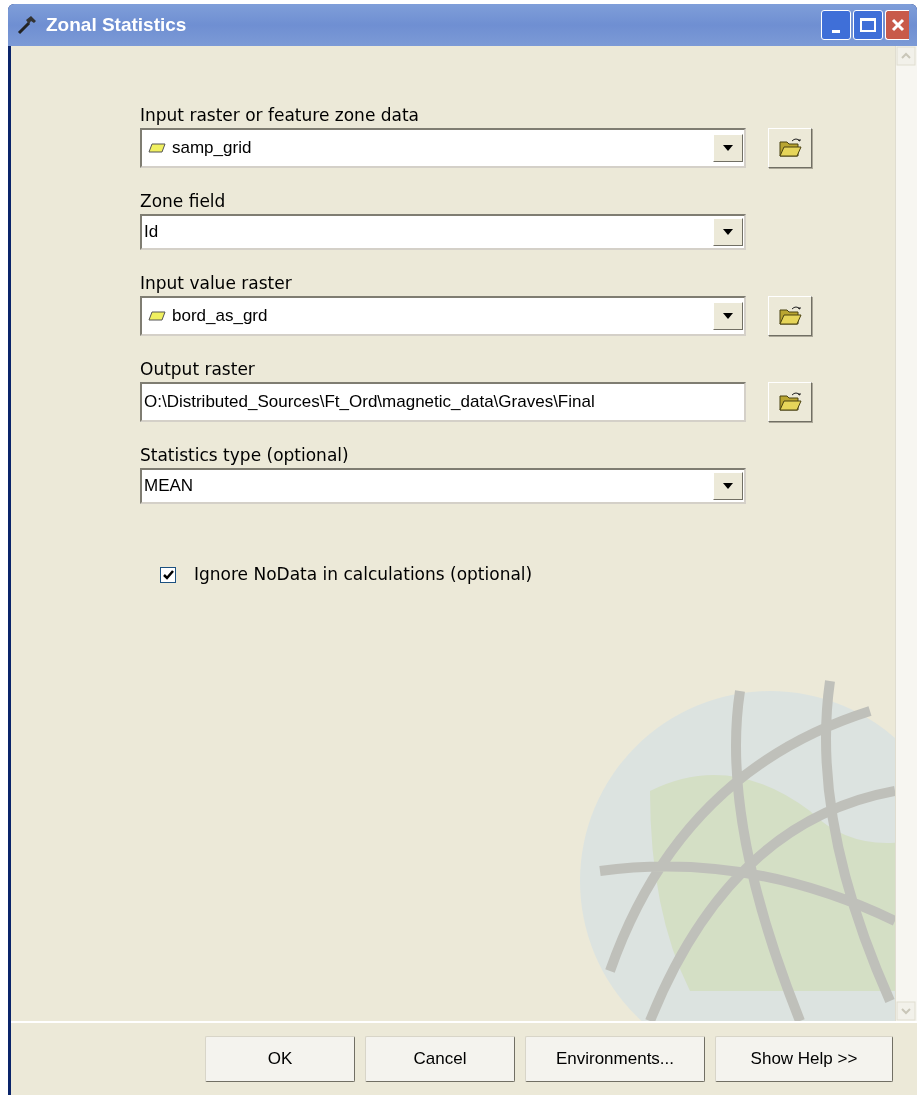 This screenshot has height=1095, width=917. Describe the element at coordinates (369, 402) in the screenshot. I see `field-value: O:\Distributed_Sources\Ft_Ord\magnetic_data\Graves\Final` at that location.